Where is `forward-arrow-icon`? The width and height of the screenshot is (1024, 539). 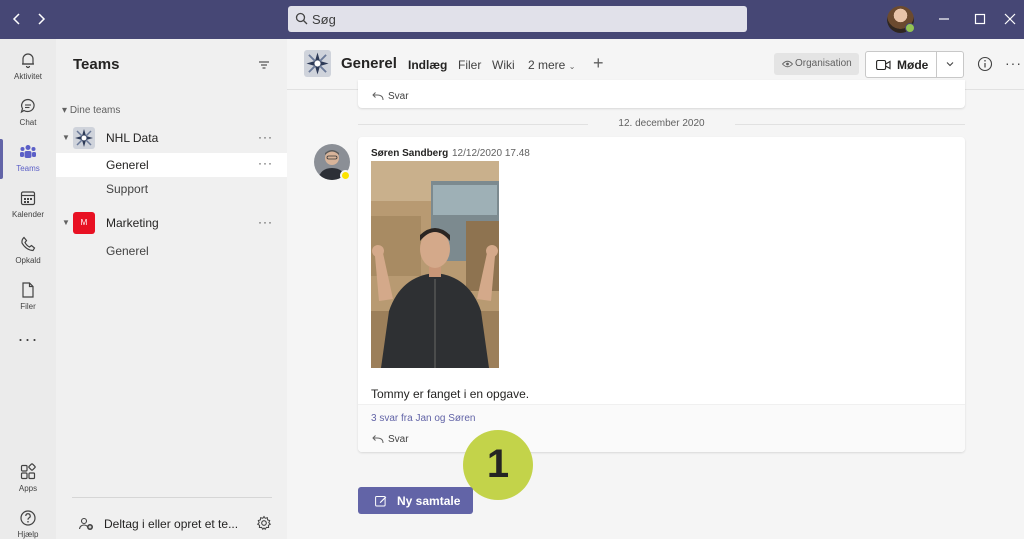 forward-arrow-icon is located at coordinates (41, 19).